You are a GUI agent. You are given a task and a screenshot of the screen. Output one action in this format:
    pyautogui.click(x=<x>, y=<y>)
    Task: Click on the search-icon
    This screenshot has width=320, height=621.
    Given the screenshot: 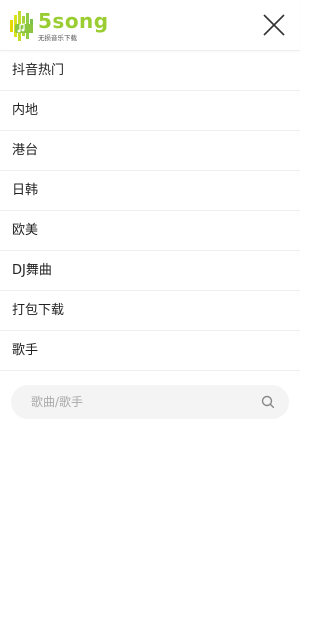 What is the action you would take?
    pyautogui.click(x=268, y=402)
    